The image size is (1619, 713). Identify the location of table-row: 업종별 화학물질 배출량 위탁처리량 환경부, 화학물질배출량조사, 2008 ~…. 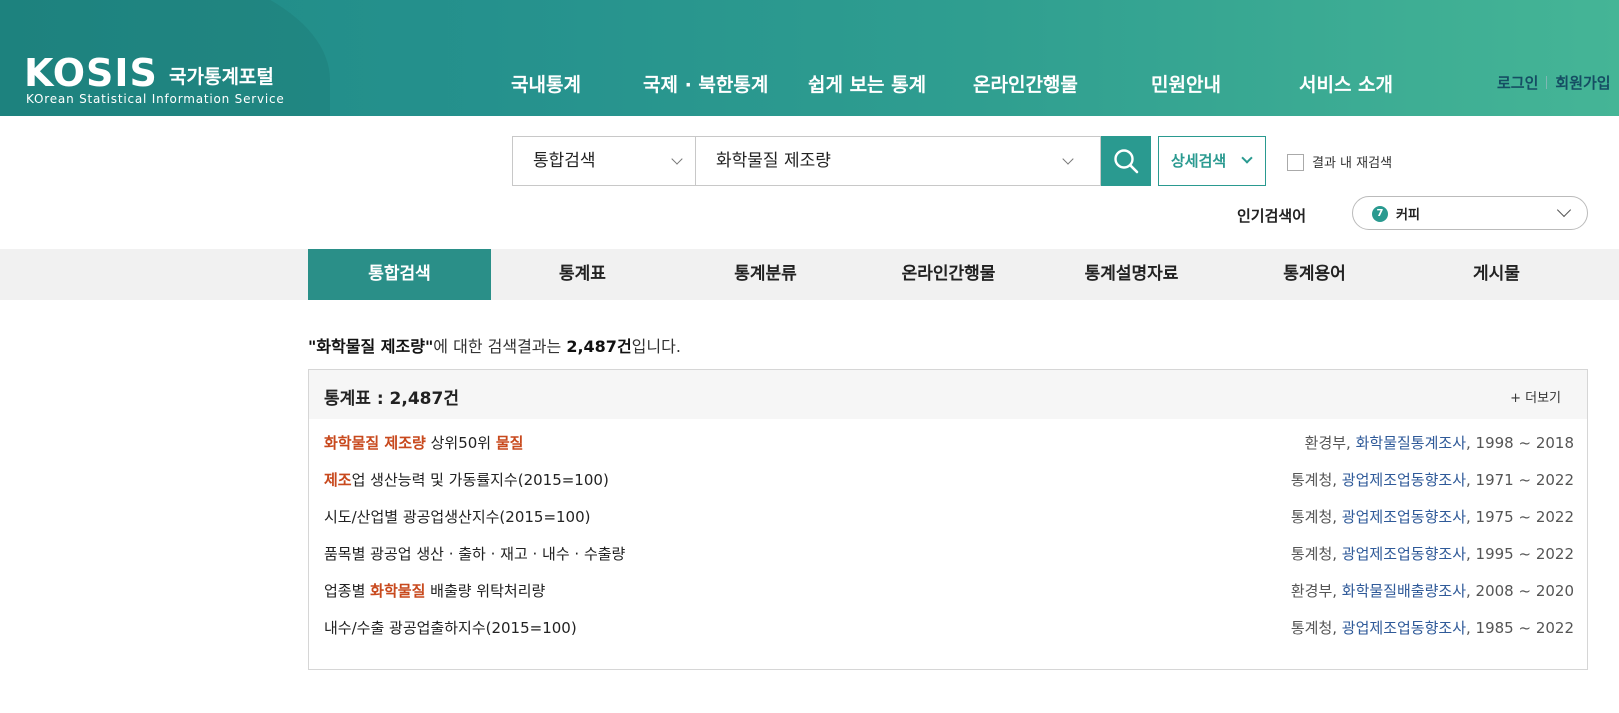
(949, 590).